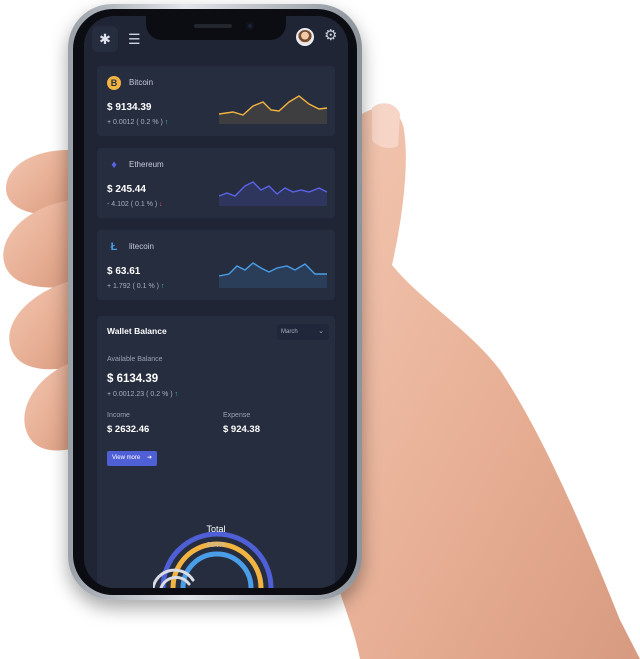  I want to click on avatar, so click(305, 37).